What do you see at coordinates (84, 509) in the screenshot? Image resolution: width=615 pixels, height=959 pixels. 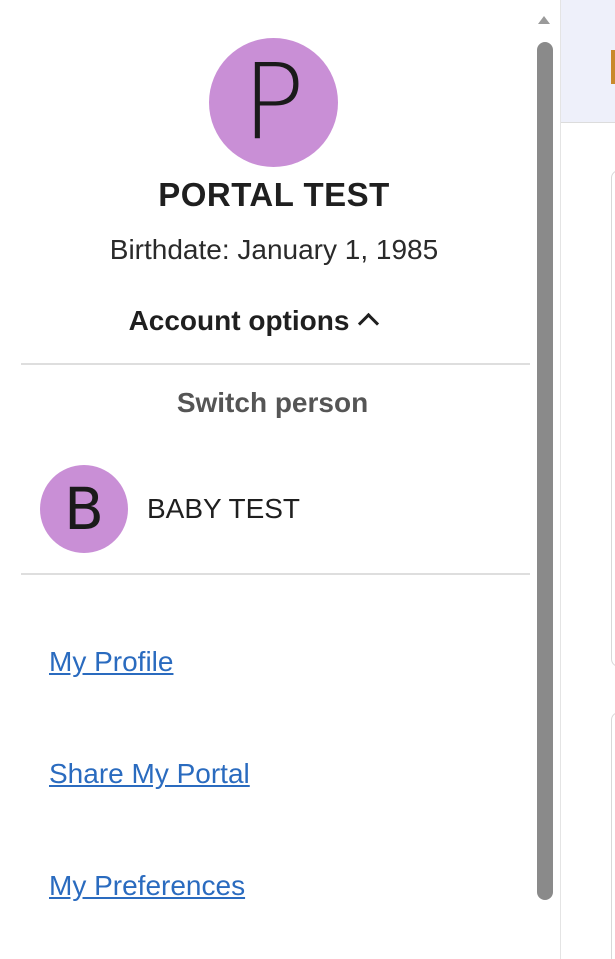 I see `avatar: B` at bounding box center [84, 509].